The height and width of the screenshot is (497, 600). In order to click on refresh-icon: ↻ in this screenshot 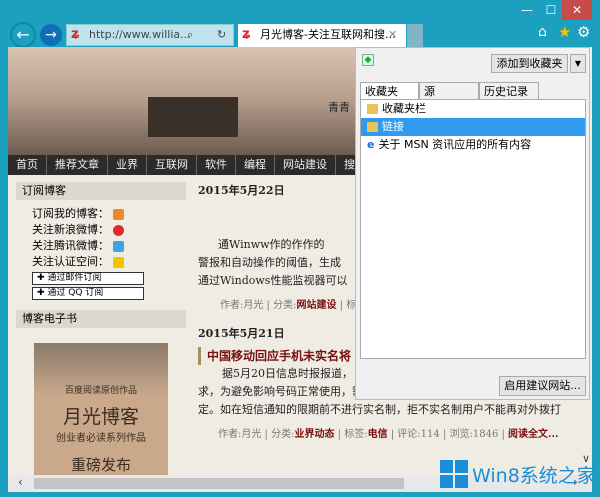, I will do `click(221, 35)`.